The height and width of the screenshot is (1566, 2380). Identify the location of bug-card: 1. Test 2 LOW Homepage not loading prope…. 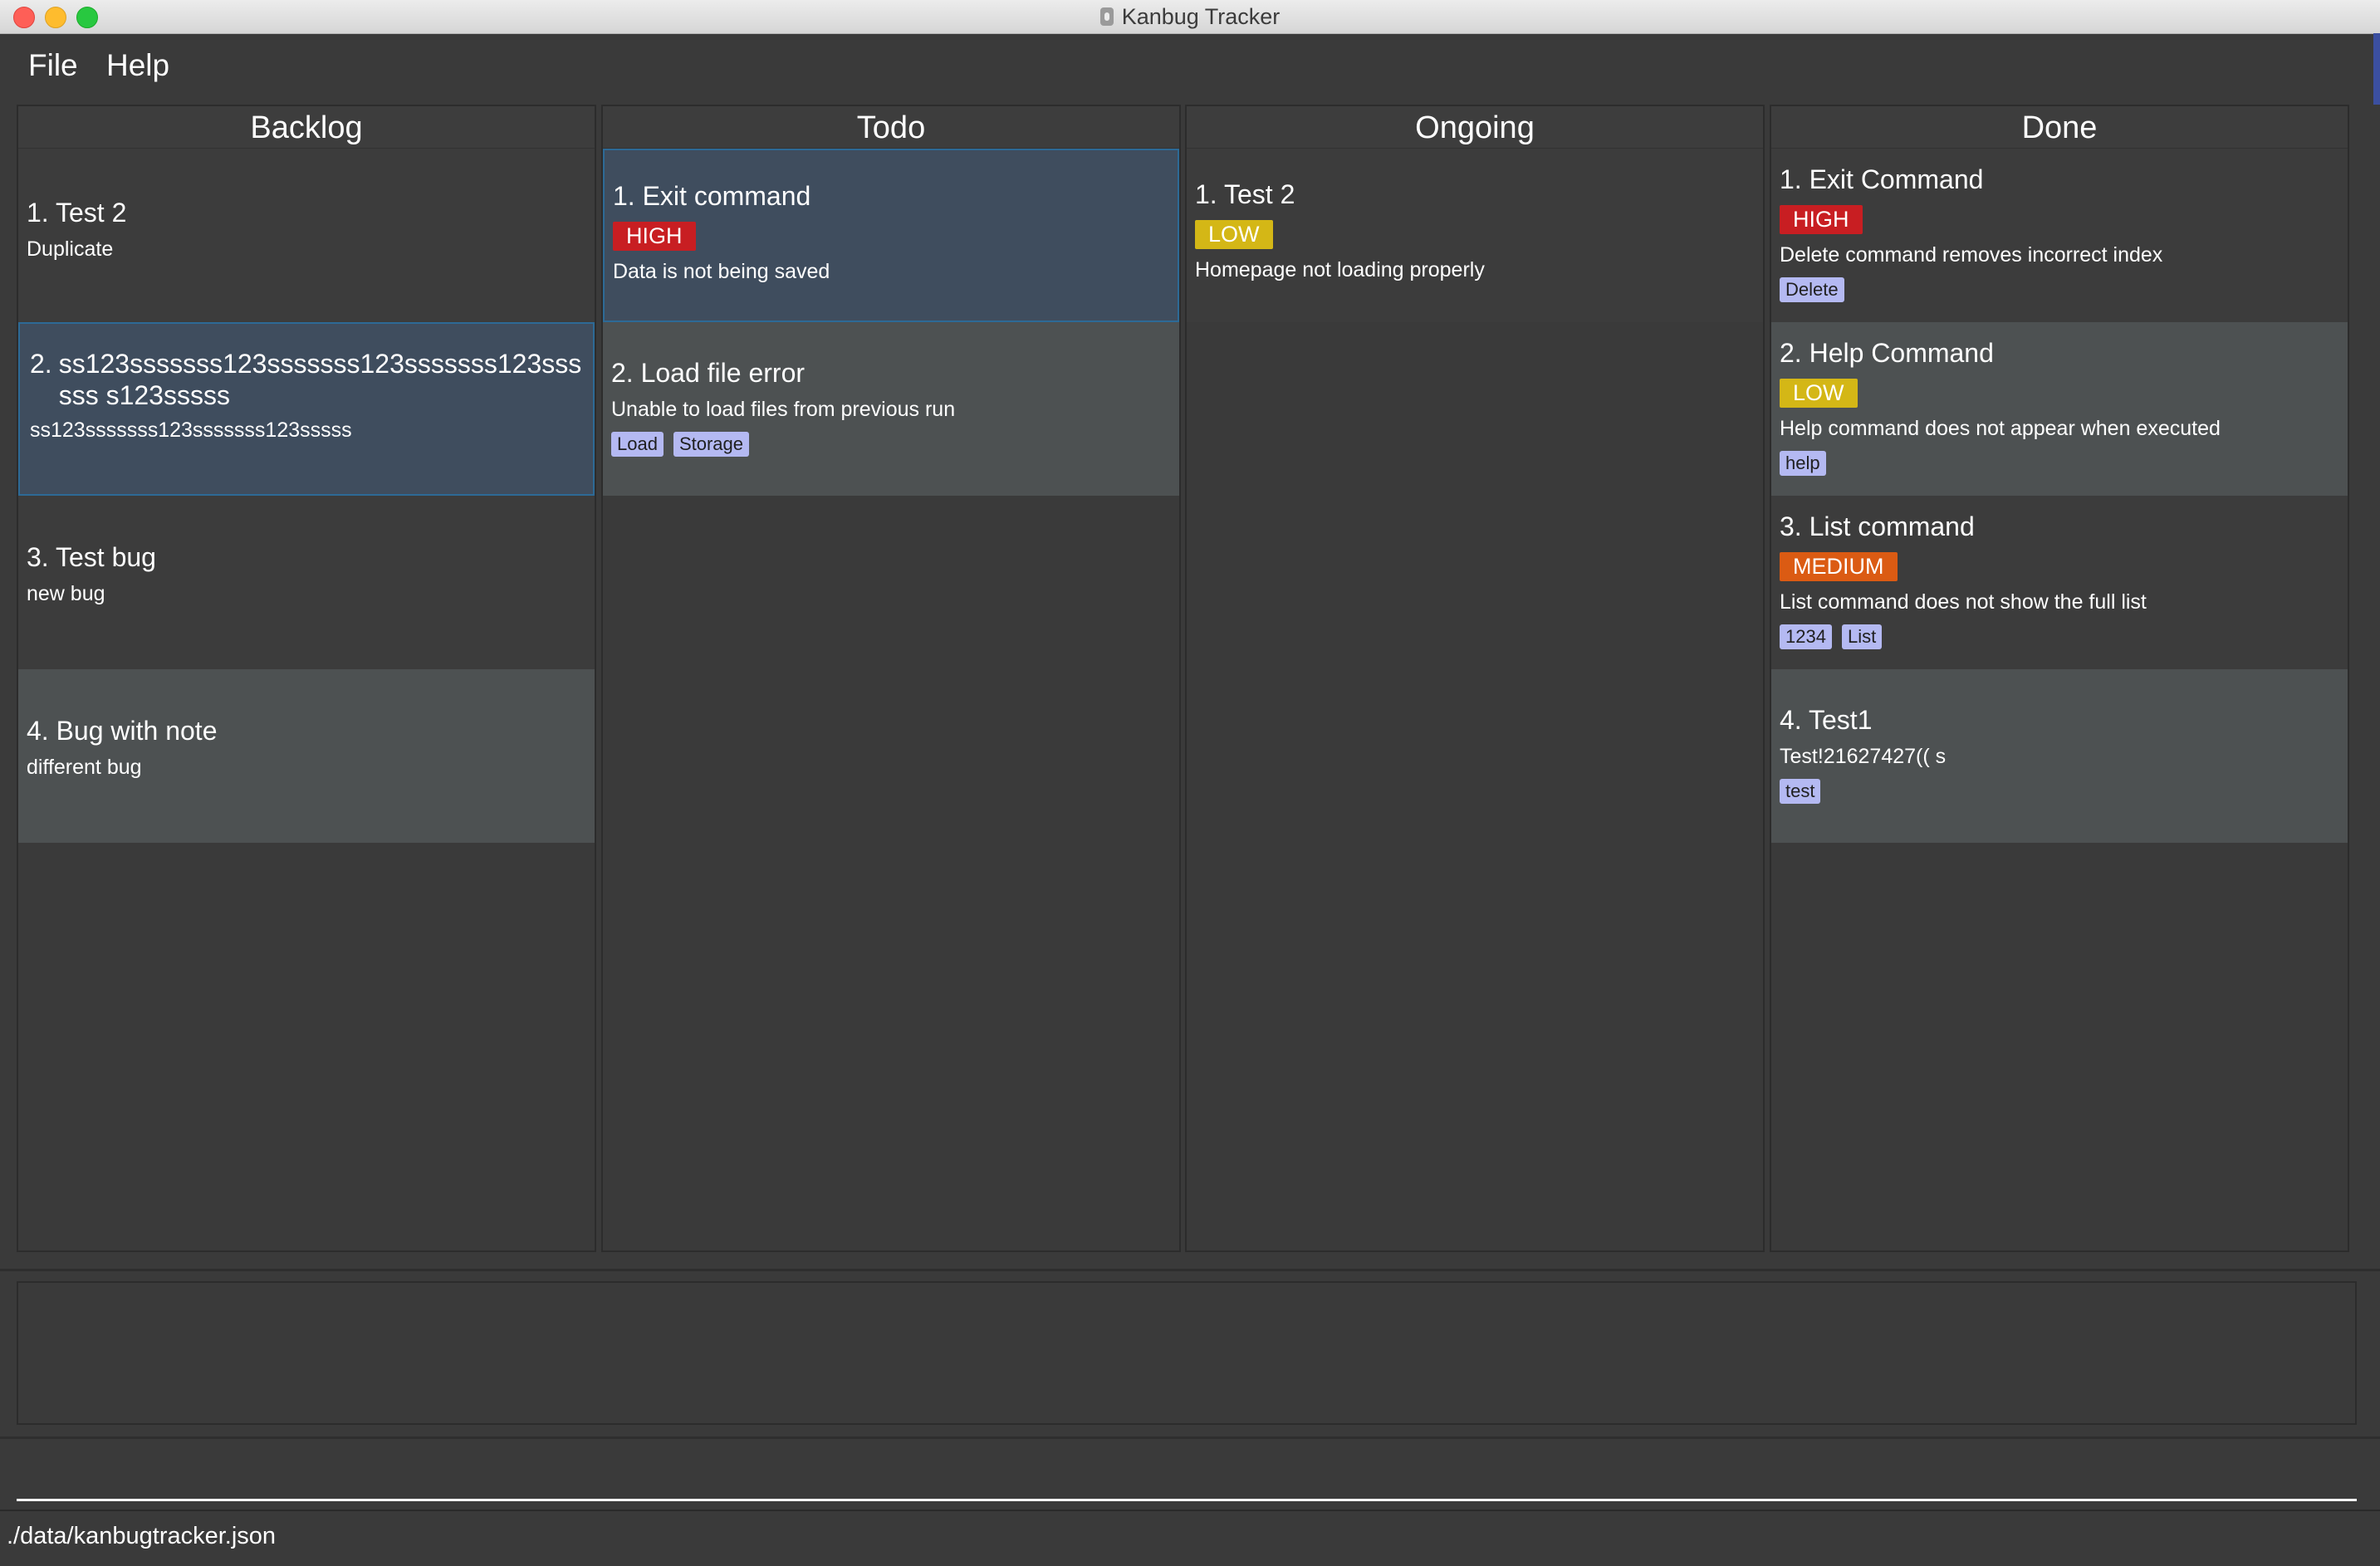
(1475, 236).